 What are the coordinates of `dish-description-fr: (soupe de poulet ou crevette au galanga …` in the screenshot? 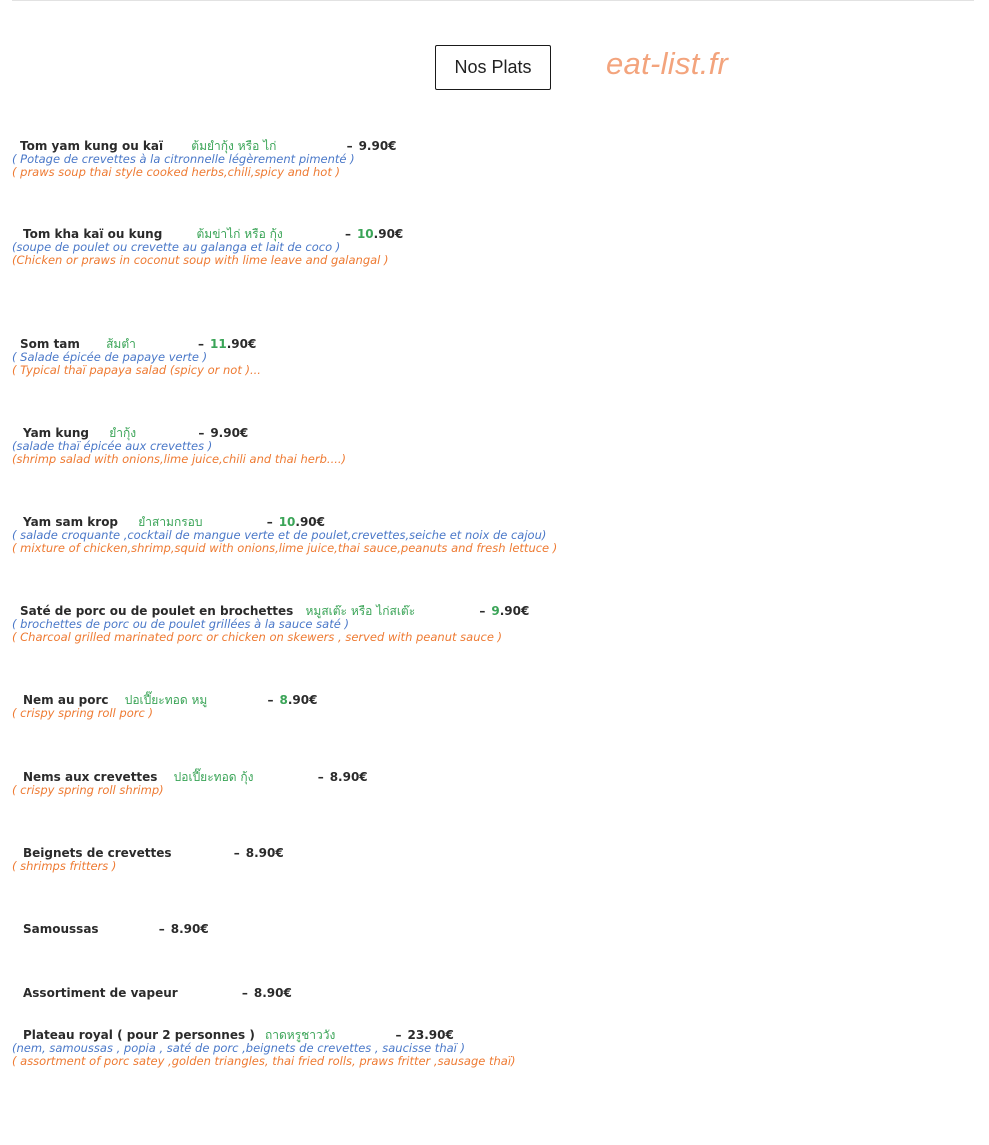 It's located at (176, 247).